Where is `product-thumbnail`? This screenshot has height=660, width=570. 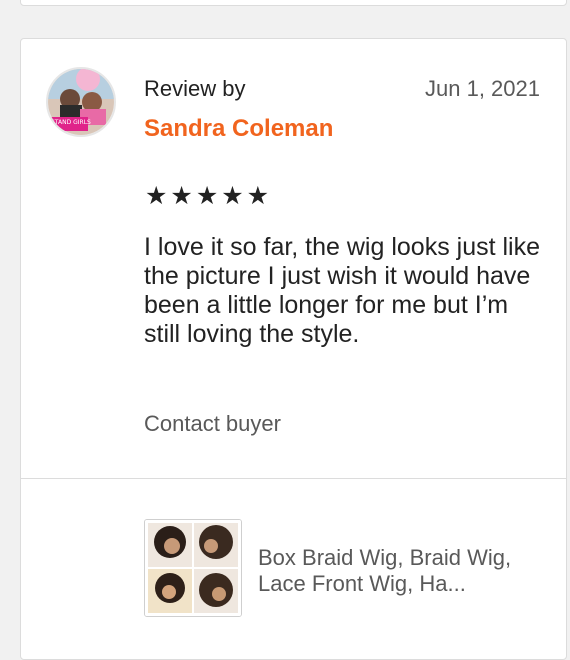 product-thumbnail is located at coordinates (193, 568).